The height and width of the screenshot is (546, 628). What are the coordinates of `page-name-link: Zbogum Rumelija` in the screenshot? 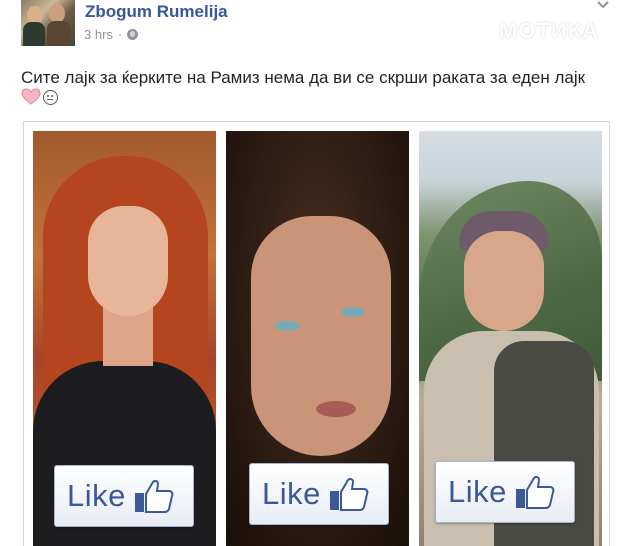 It's located at (156, 12).